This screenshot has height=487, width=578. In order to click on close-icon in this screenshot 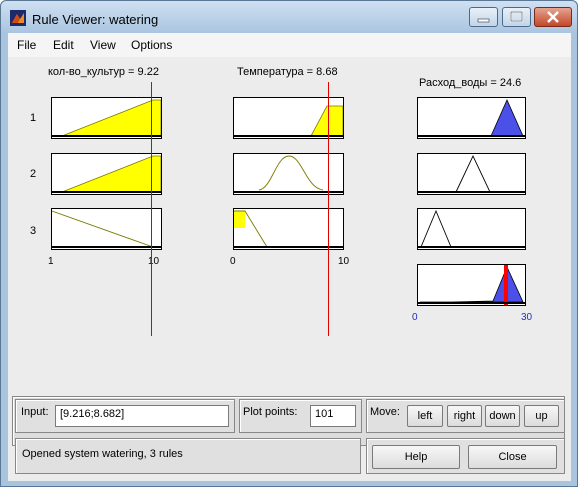, I will do `click(553, 17)`.